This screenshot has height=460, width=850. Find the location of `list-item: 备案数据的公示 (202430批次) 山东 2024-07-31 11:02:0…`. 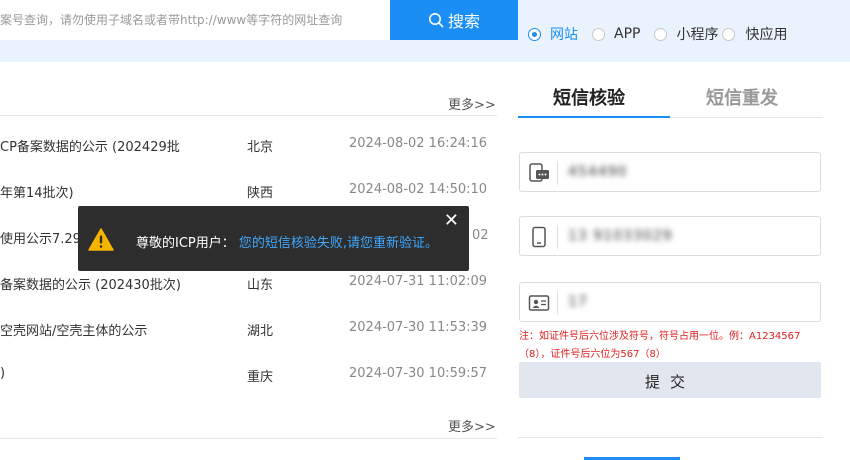

list-item: 备案数据的公示 (202430批次) 山东 2024-07-31 11:02:0… is located at coordinates (248, 284).